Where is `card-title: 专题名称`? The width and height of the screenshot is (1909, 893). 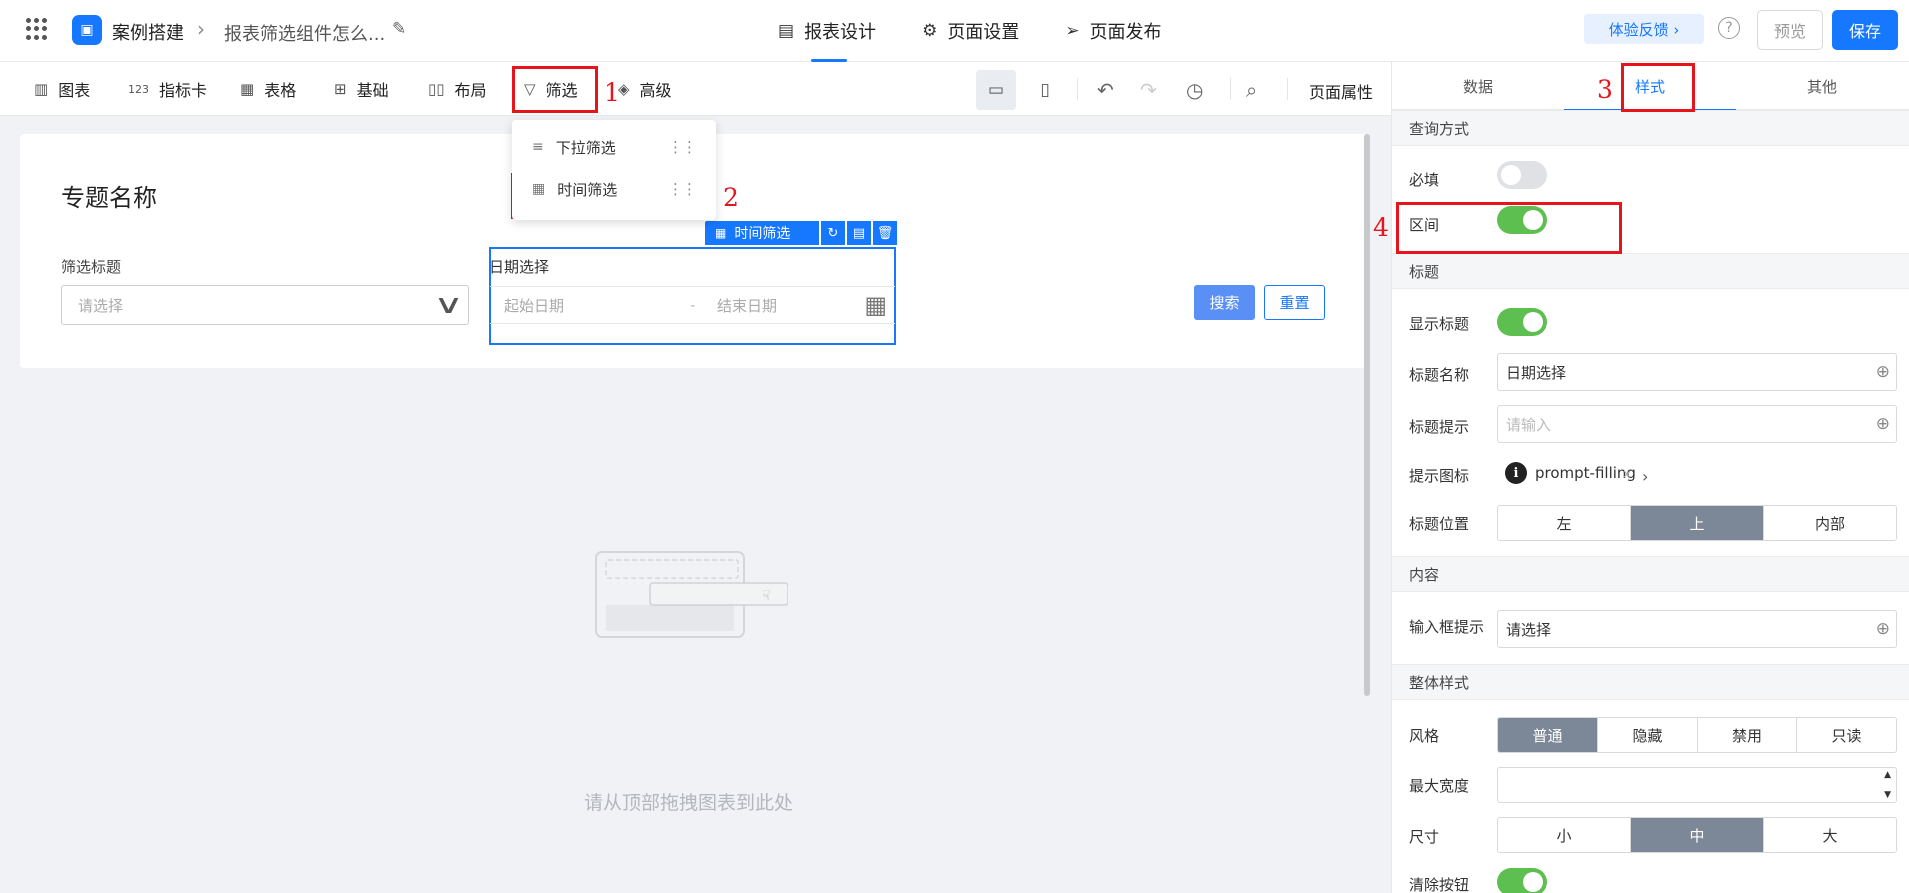 card-title: 专题名称 is located at coordinates (109, 195).